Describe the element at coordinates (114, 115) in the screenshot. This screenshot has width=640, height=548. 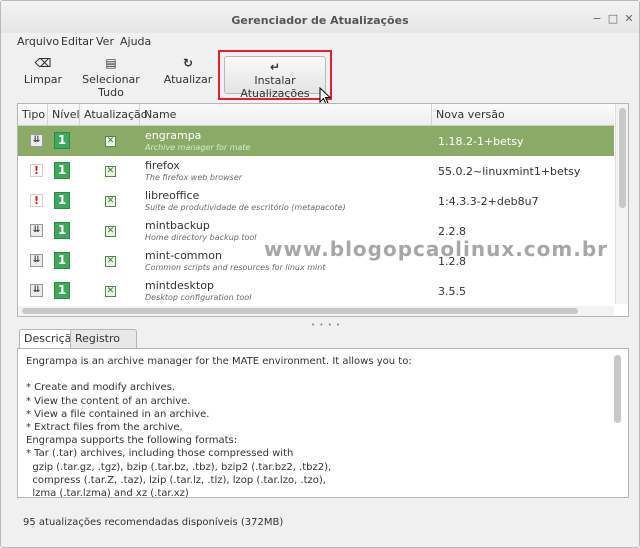
I see `column-atualizacao: Atualização` at that location.